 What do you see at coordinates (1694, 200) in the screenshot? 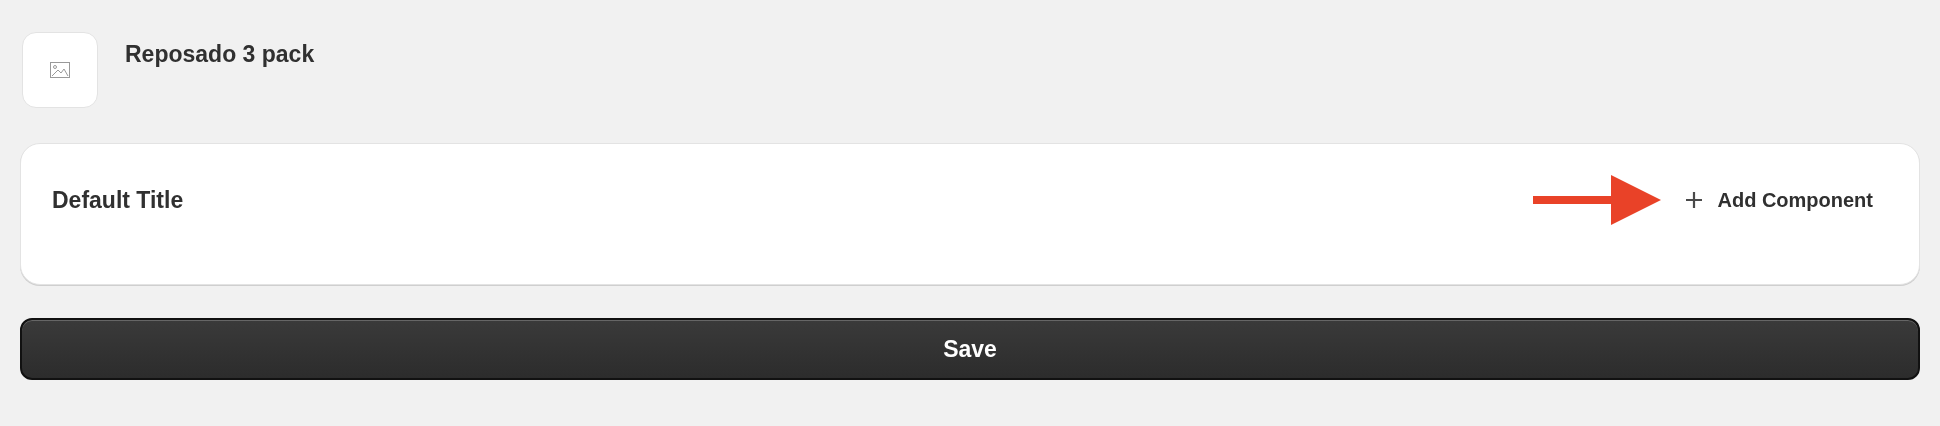
I see `plus-icon` at bounding box center [1694, 200].